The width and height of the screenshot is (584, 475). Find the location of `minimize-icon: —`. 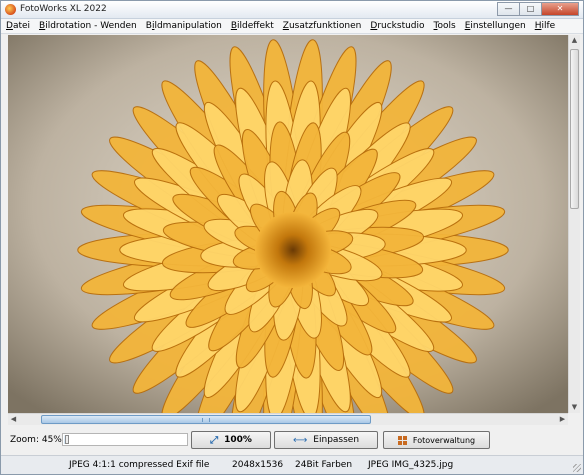

minimize-icon: — is located at coordinates (508, 8).